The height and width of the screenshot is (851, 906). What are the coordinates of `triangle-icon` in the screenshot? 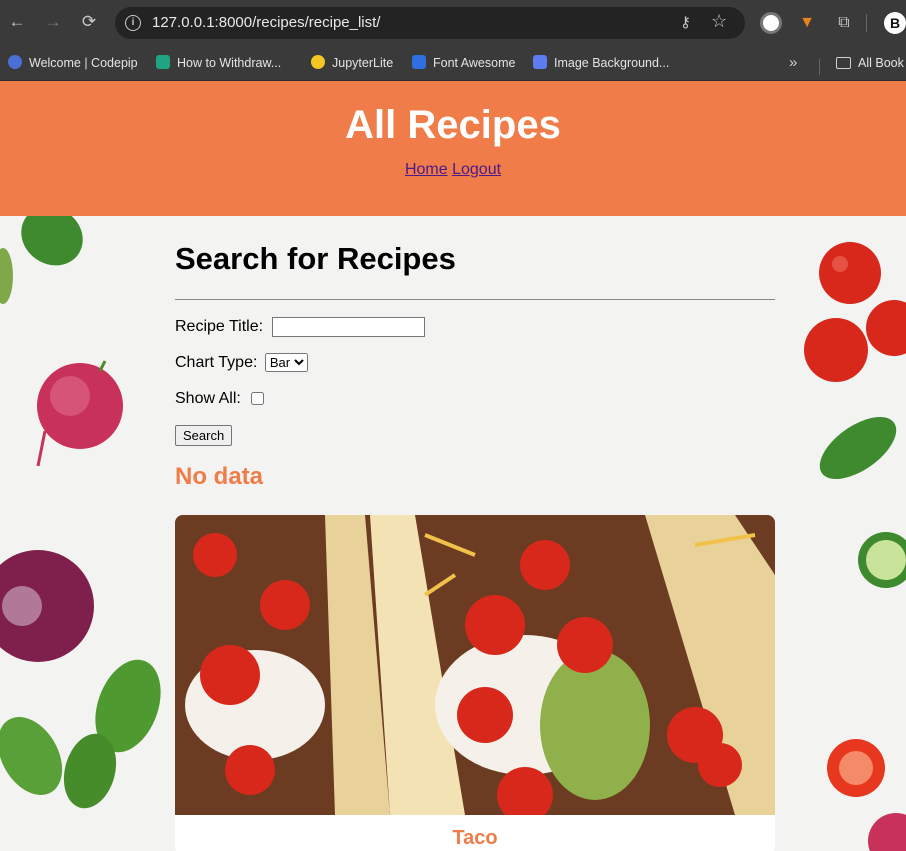 It's located at (540, 62).